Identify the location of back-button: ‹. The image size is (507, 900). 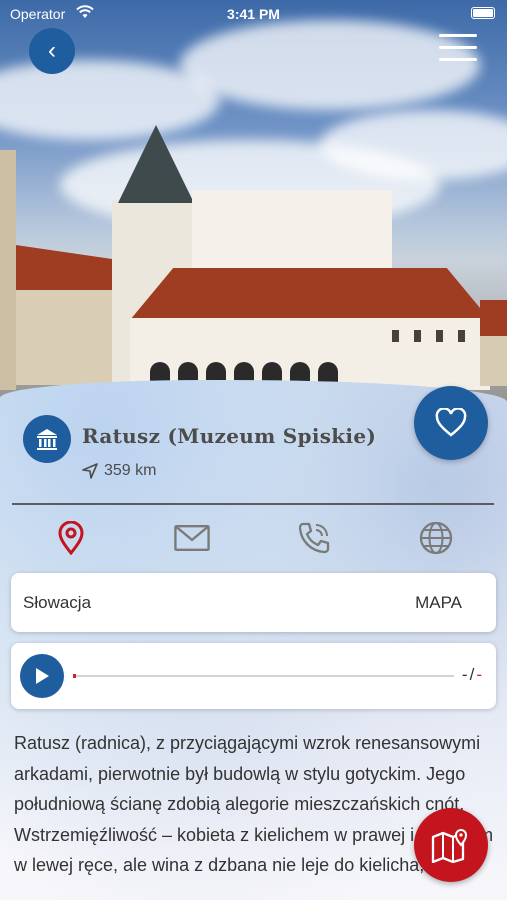
(52, 51).